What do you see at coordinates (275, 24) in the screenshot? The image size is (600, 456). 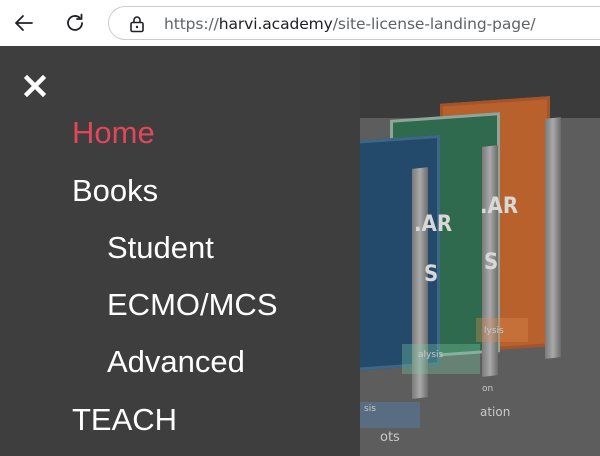 I see `url-host: harvi.academy` at bounding box center [275, 24].